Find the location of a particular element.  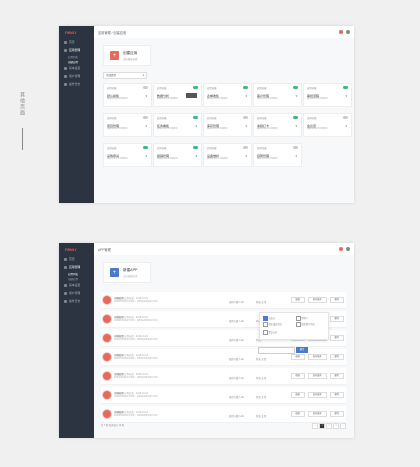

template-card: 应用功能 项目管理 ▾ 模板说明文字内容展示 is located at coordinates (127, 125).